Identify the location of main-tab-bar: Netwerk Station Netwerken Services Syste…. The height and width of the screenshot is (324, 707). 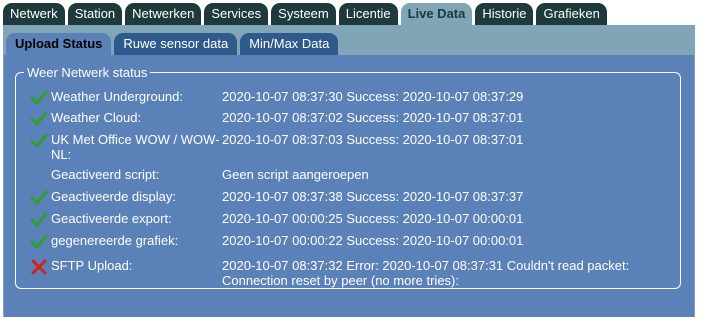
(306, 14).